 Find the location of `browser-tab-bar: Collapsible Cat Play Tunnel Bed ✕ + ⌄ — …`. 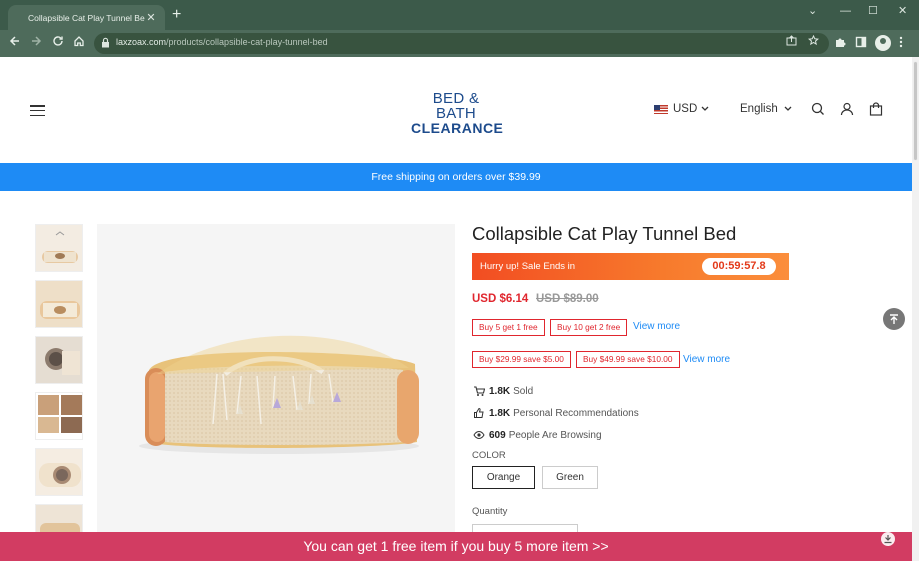

browser-tab-bar: Collapsible Cat Play Tunnel Bed ✕ + ⌄ — … is located at coordinates (459, 15).